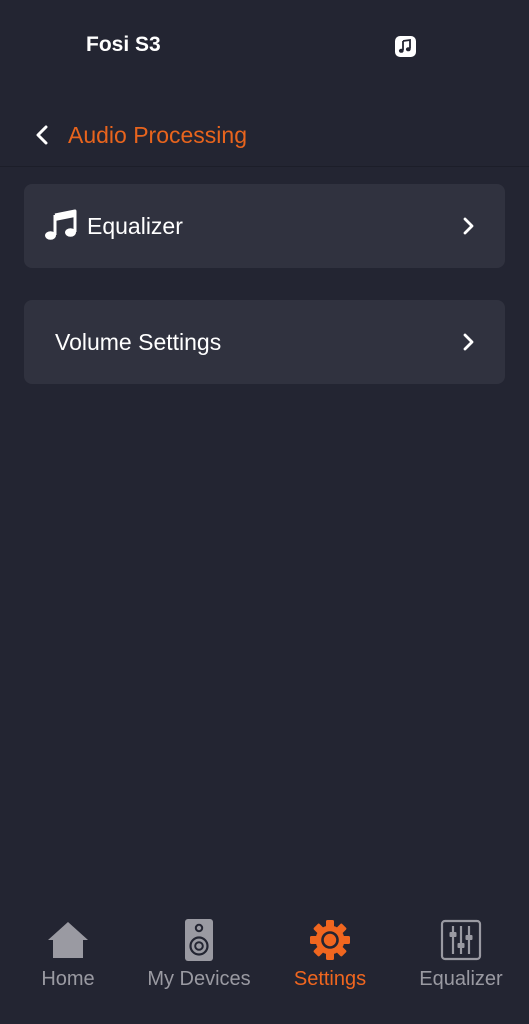  Describe the element at coordinates (138, 342) in the screenshot. I see `volume-settings-label: Volume Settings` at that location.